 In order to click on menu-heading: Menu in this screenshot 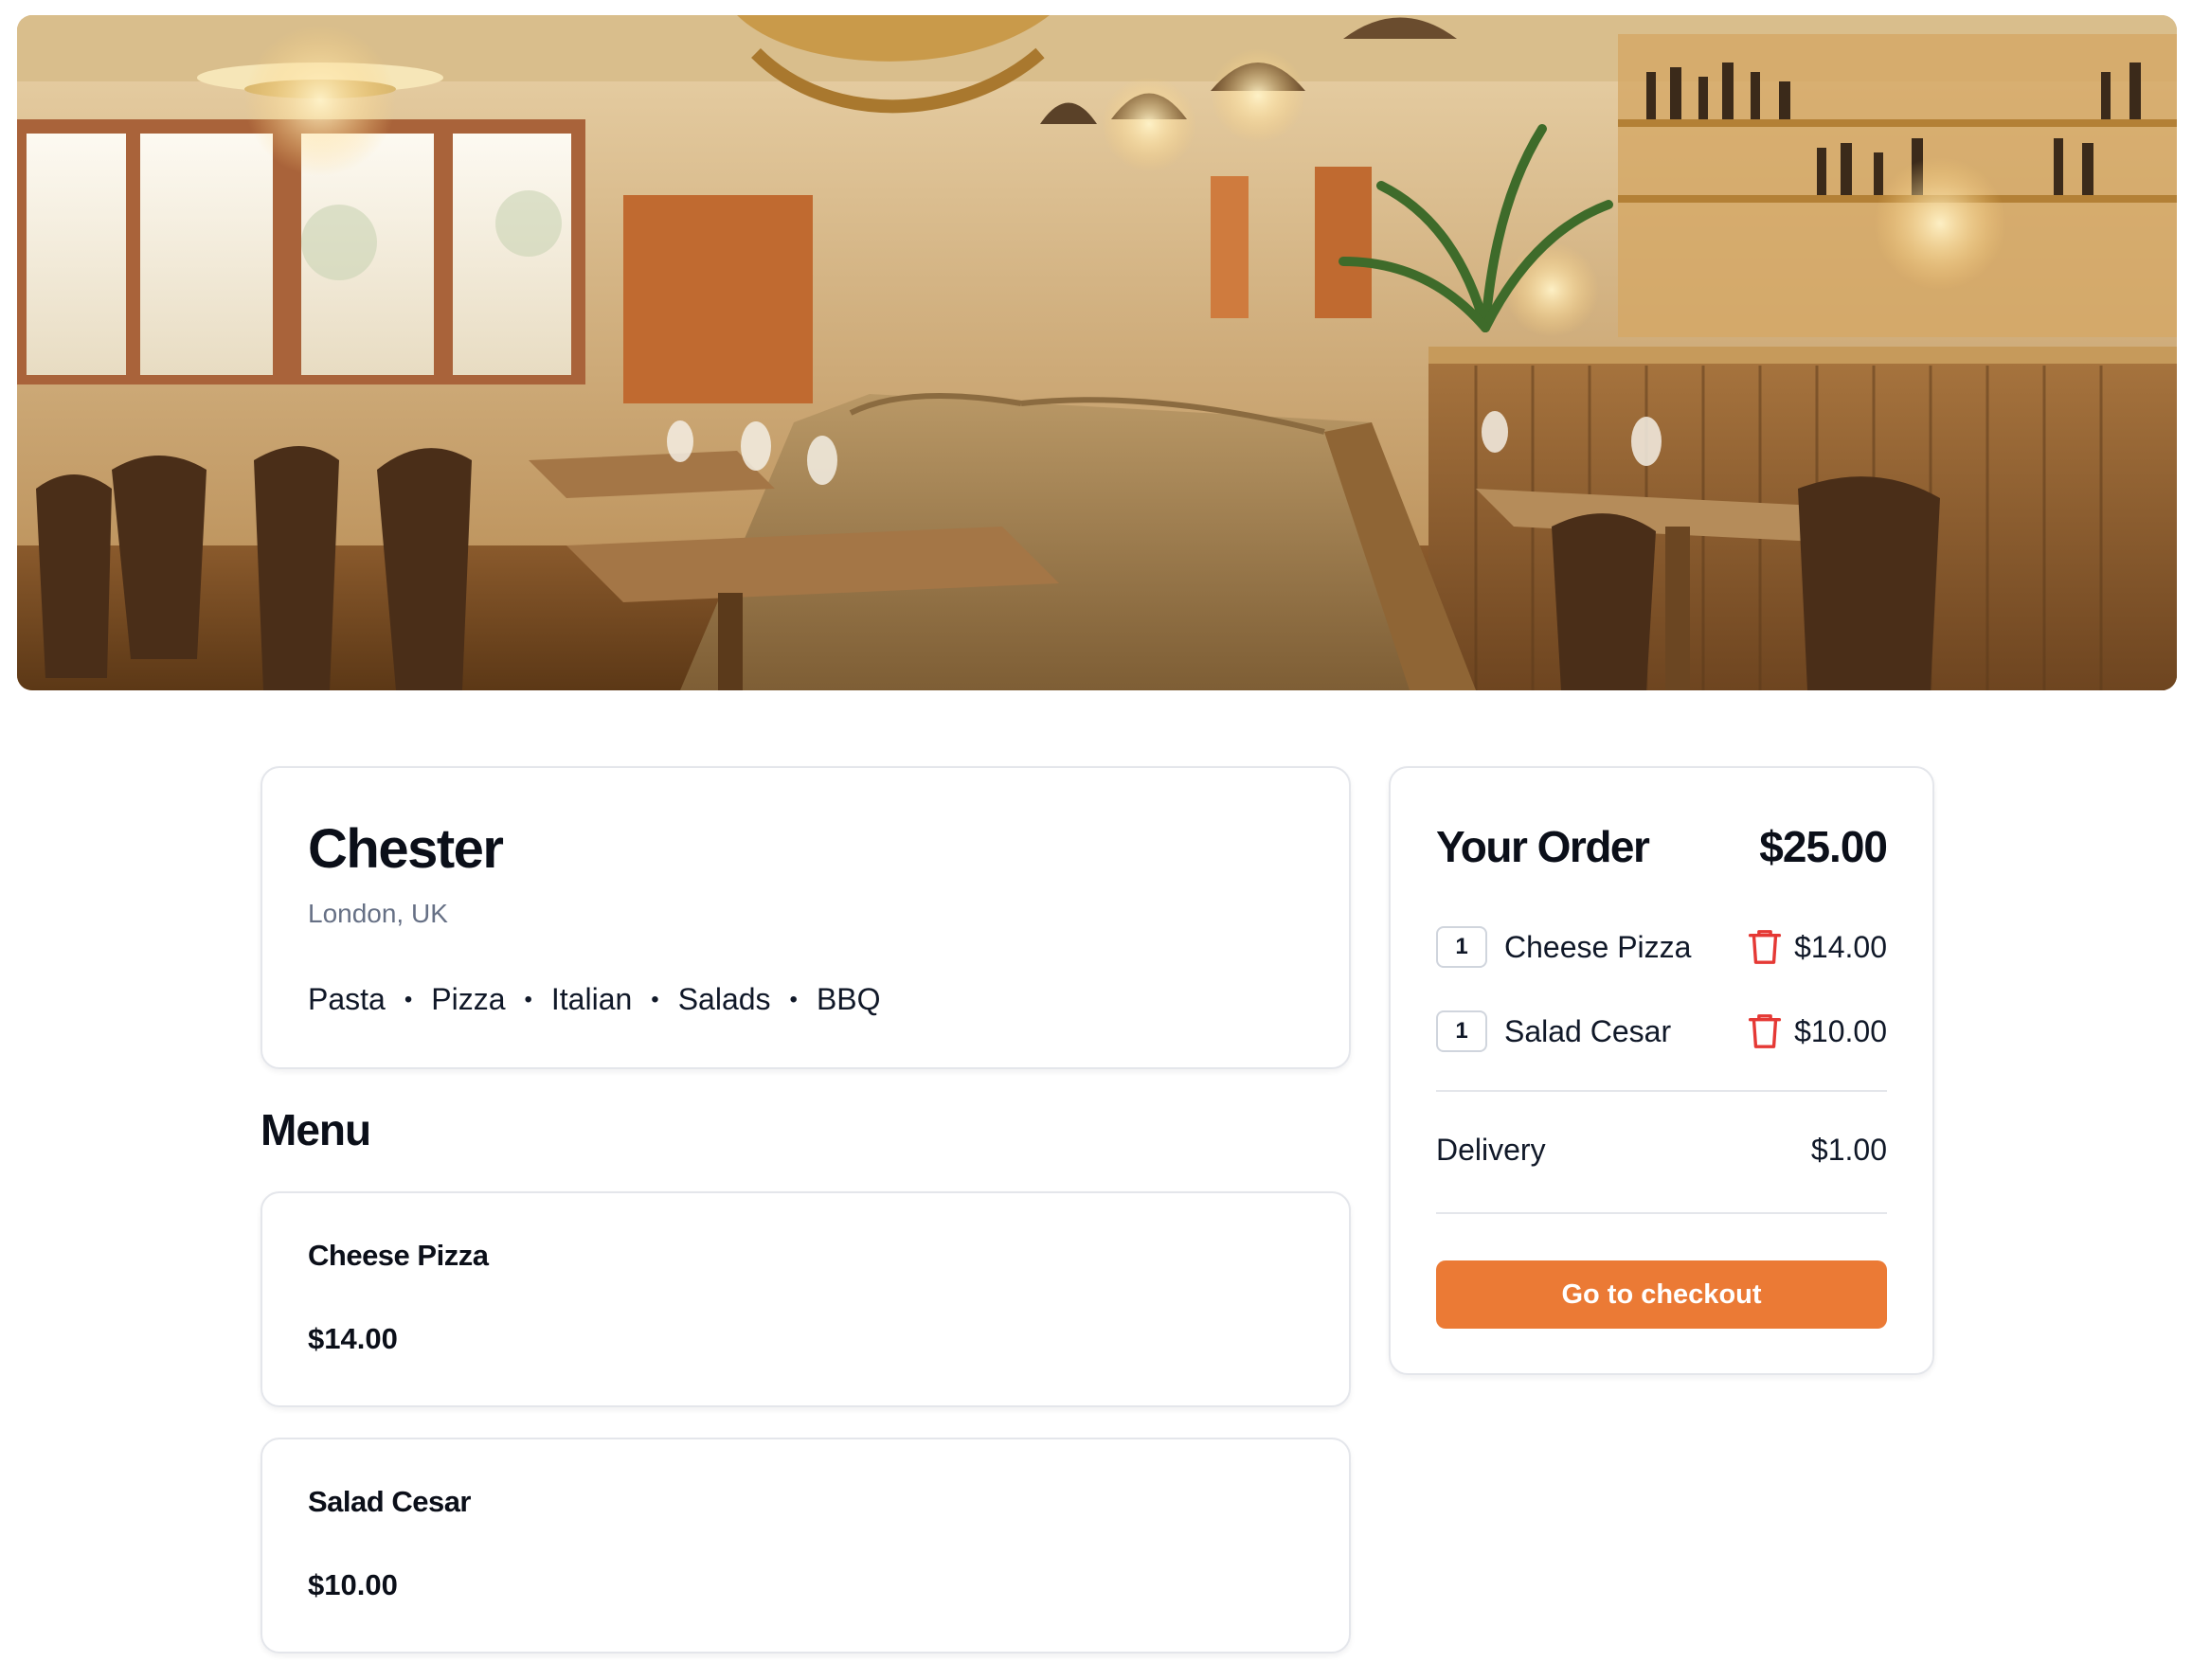, I will do `click(316, 1130)`.